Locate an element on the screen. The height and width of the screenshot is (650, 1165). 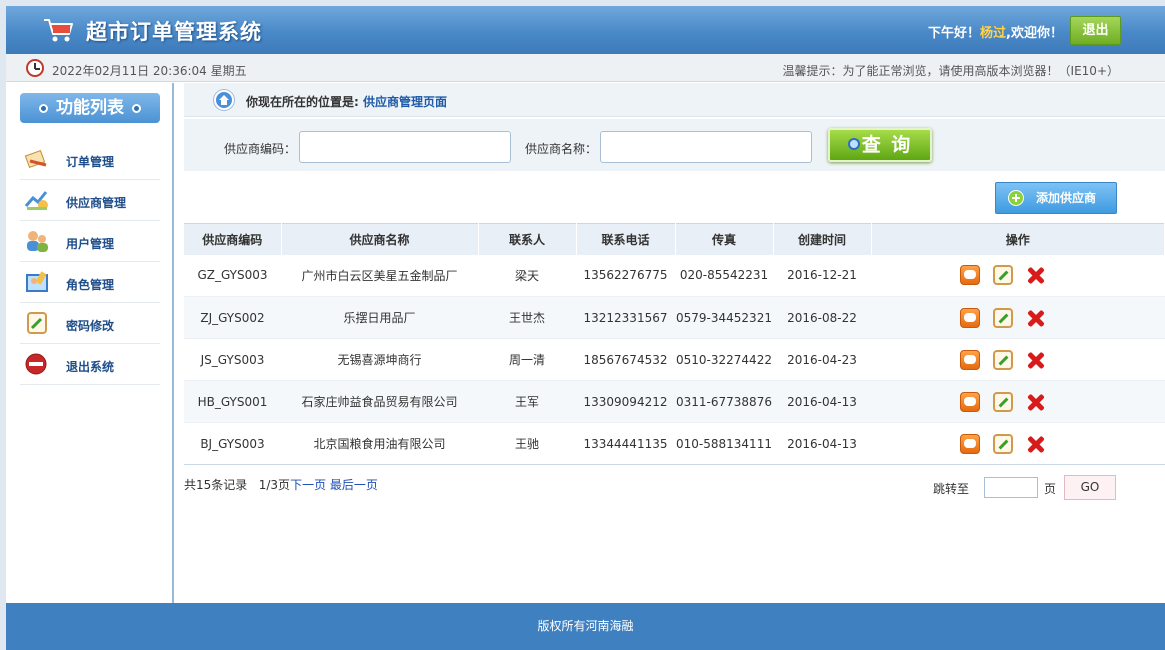
provider-name-input is located at coordinates (706, 147).